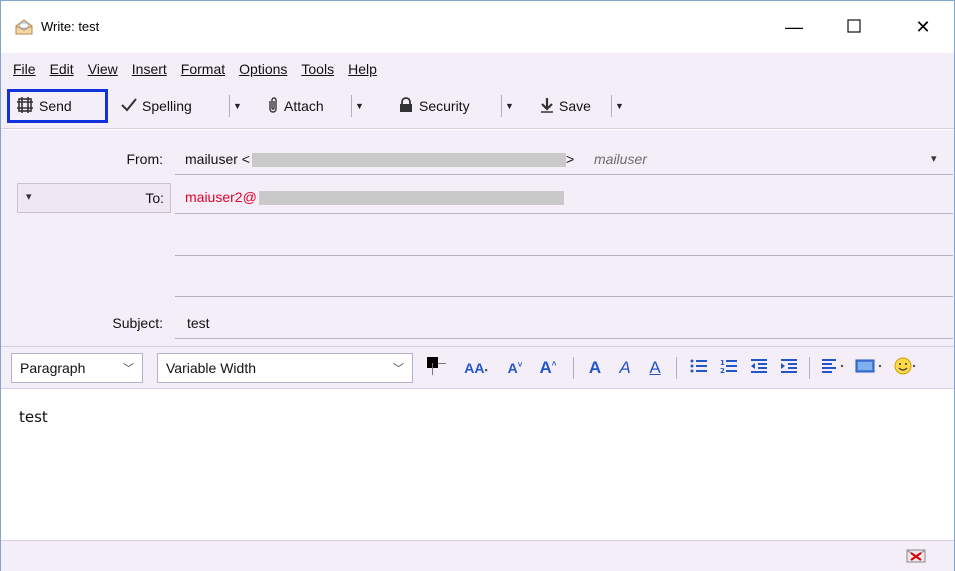  What do you see at coordinates (203, 69) in the screenshot?
I see `menu-format: Format` at bounding box center [203, 69].